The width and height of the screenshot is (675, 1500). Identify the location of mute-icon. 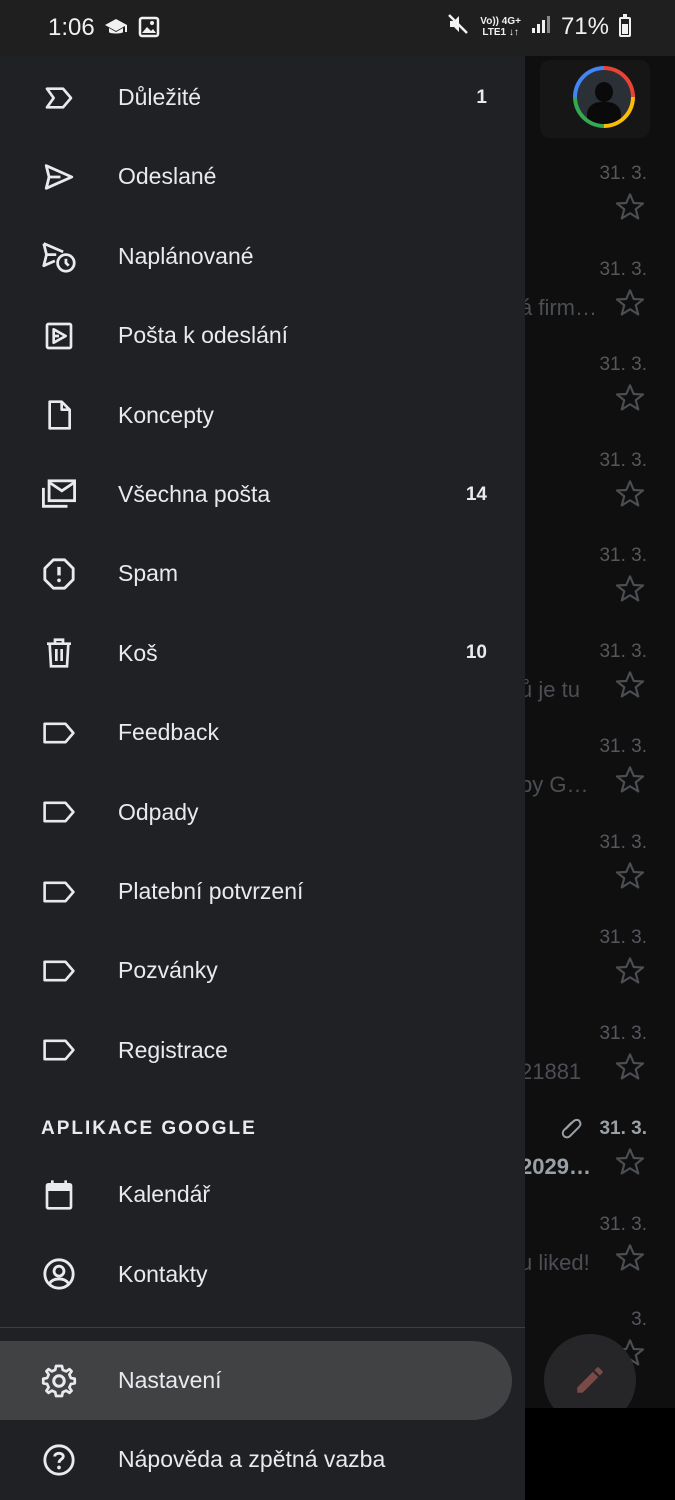
(458, 26).